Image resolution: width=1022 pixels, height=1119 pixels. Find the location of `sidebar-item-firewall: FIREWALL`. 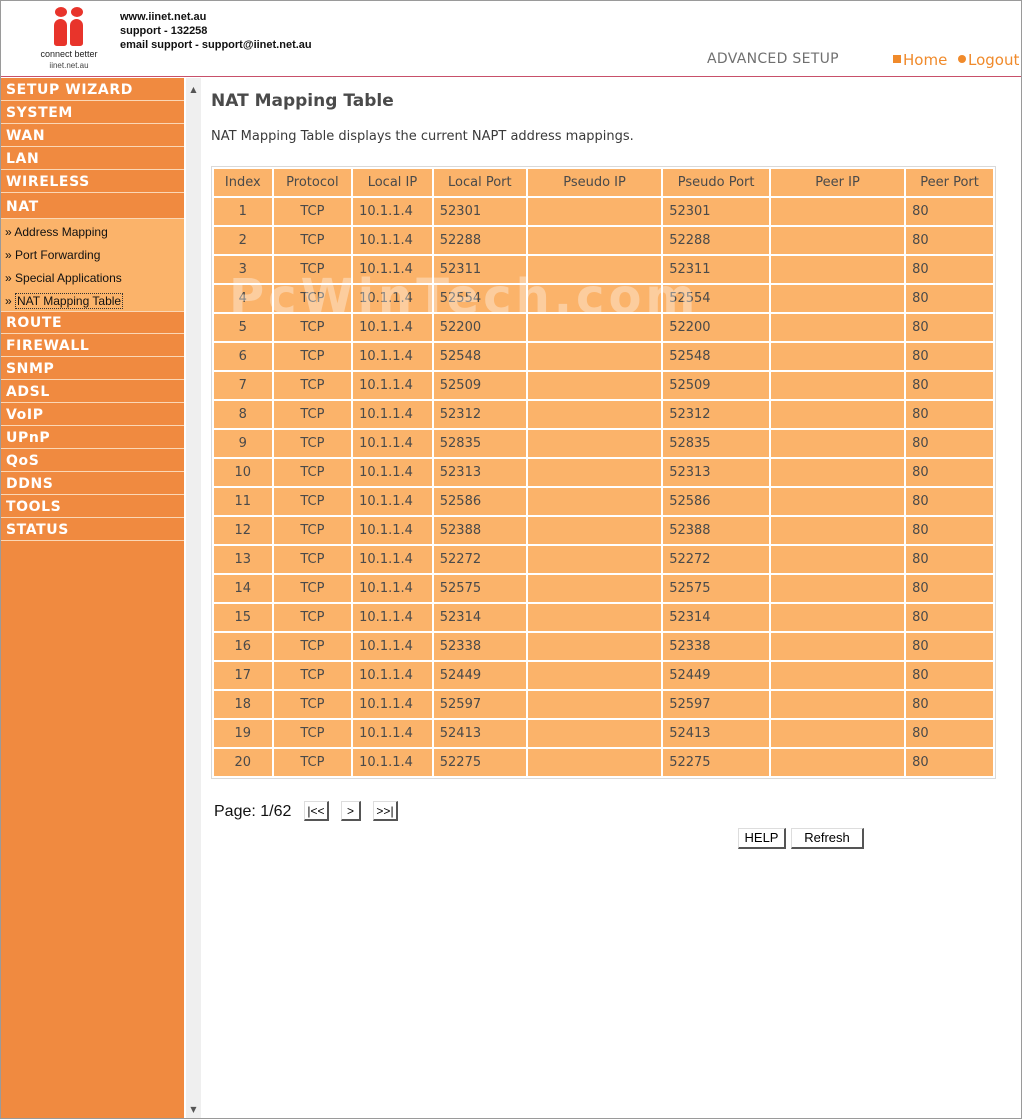

sidebar-item-firewall: FIREWALL is located at coordinates (92, 346).